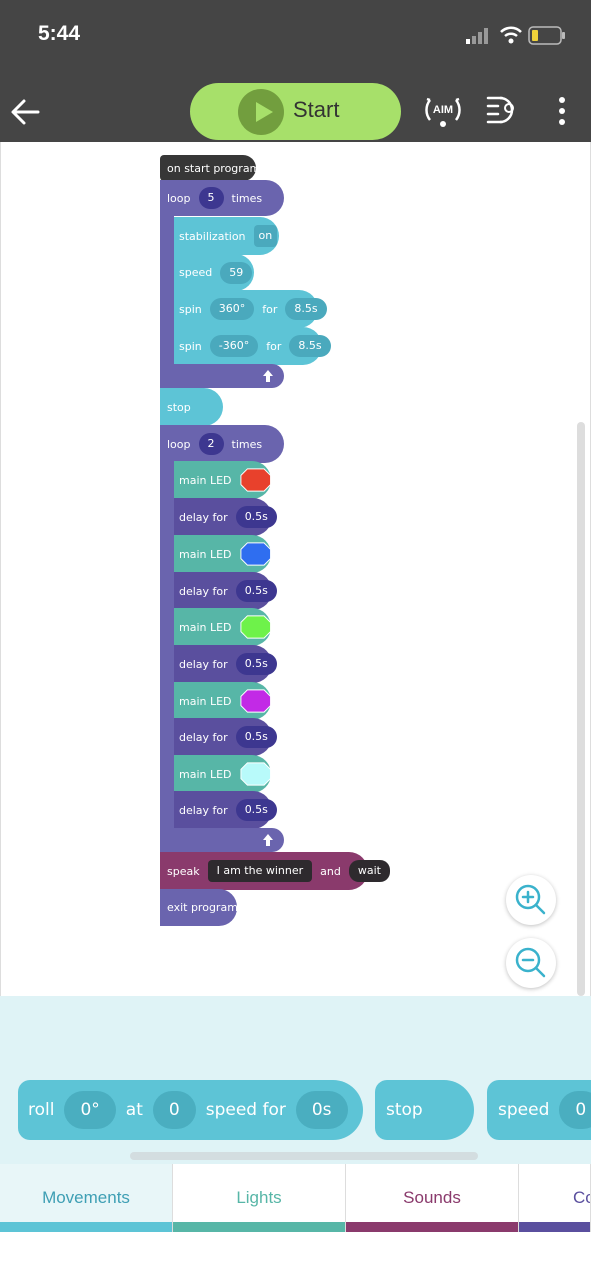  I want to click on speak-block: speak I am the winner and wait, so click(275, 871).